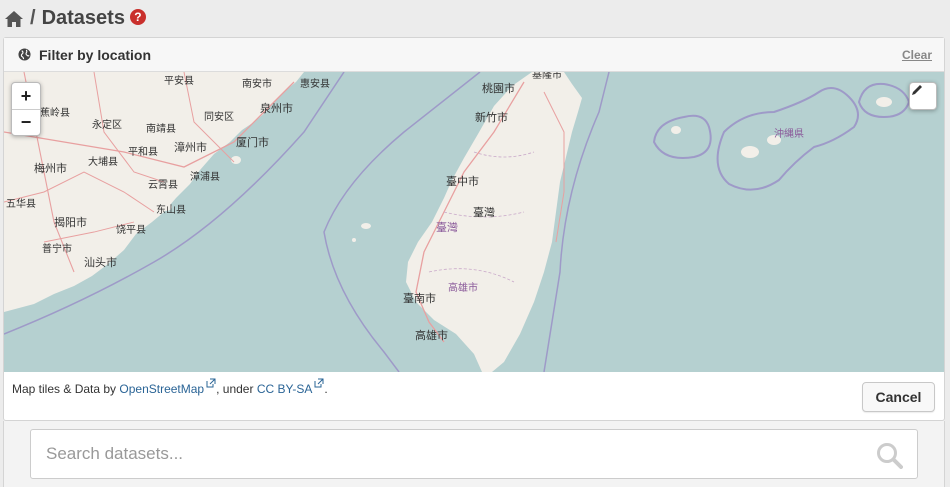 This screenshot has width=950, height=487. I want to click on clear-link: Clear, so click(917, 55).